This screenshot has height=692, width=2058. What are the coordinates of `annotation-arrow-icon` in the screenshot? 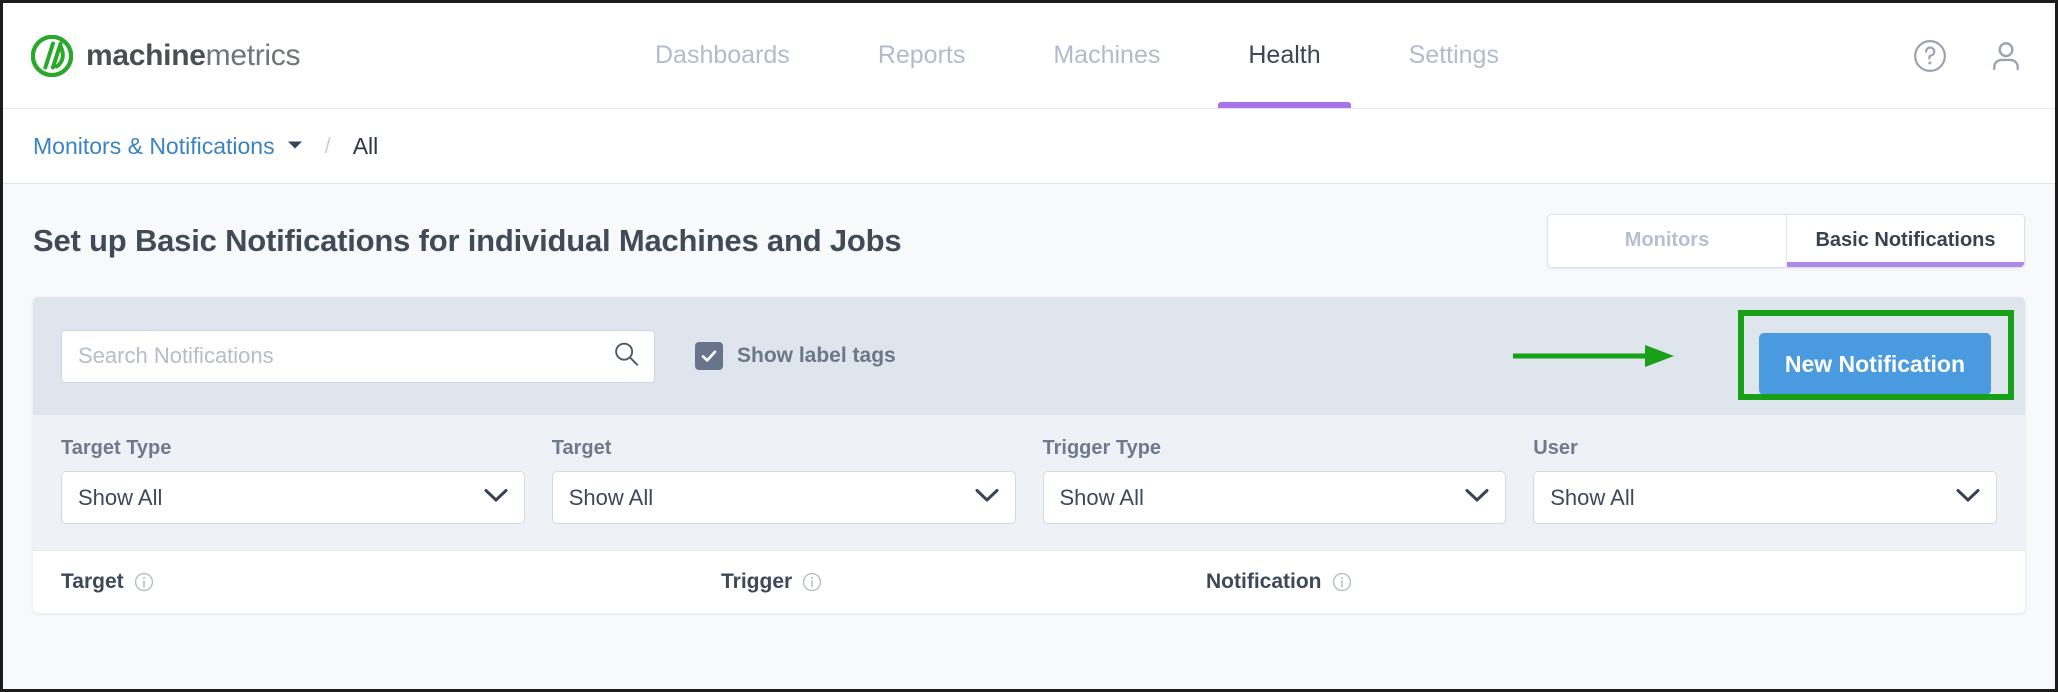 It's located at (1593, 356).